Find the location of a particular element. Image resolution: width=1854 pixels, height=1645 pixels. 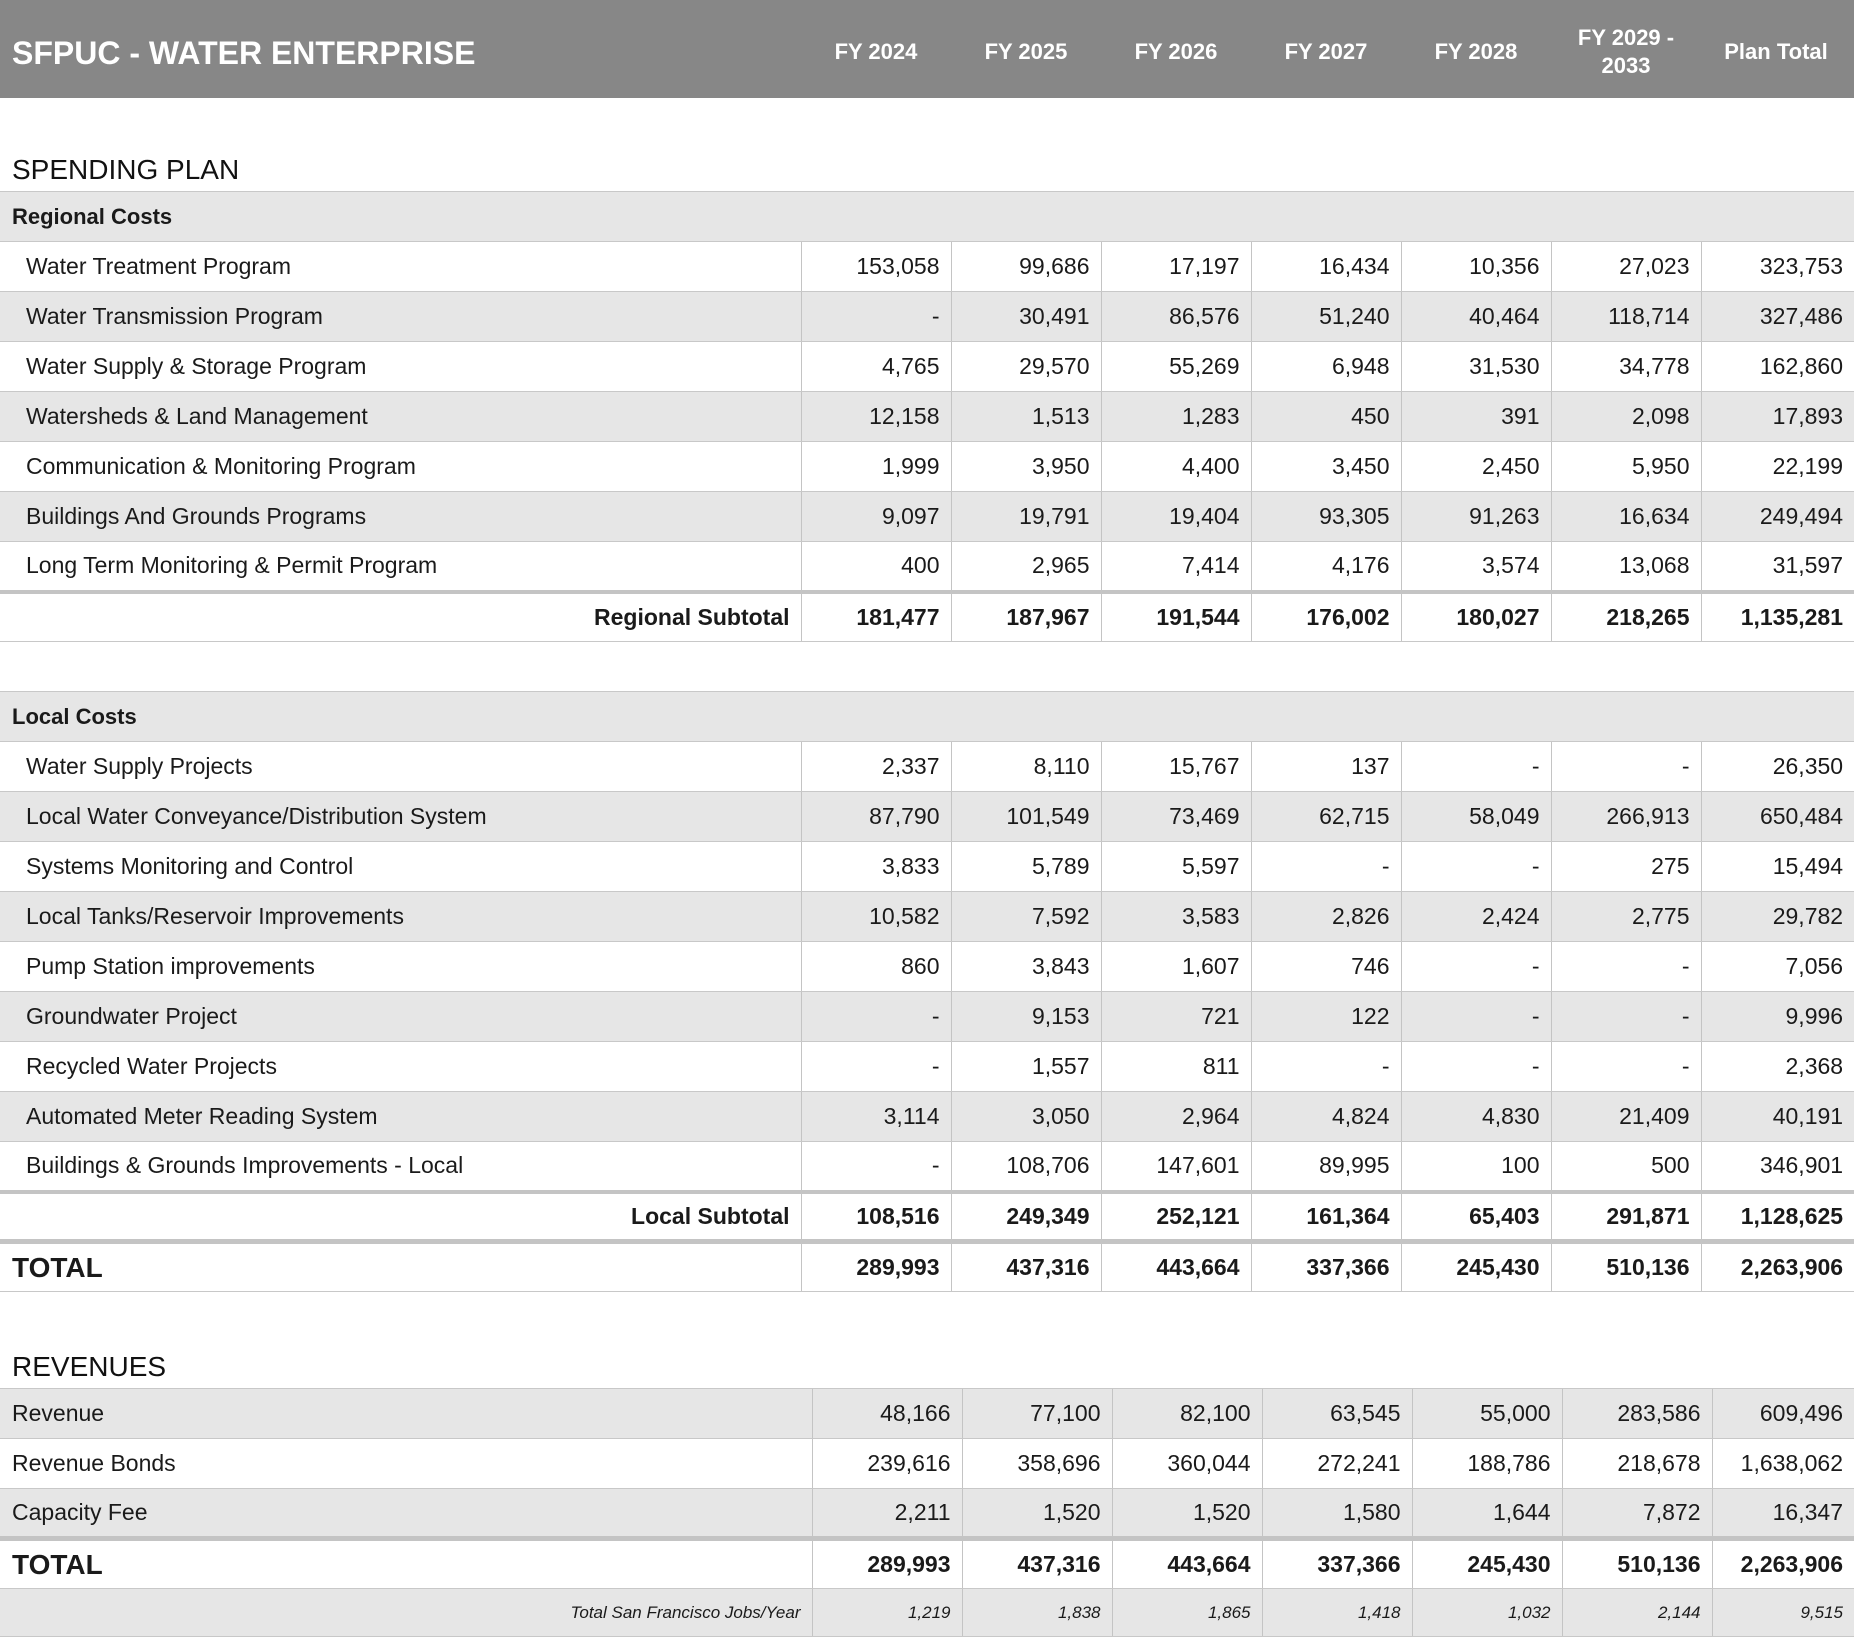

cell-fy2024: 3,833 is located at coordinates (875, 866).